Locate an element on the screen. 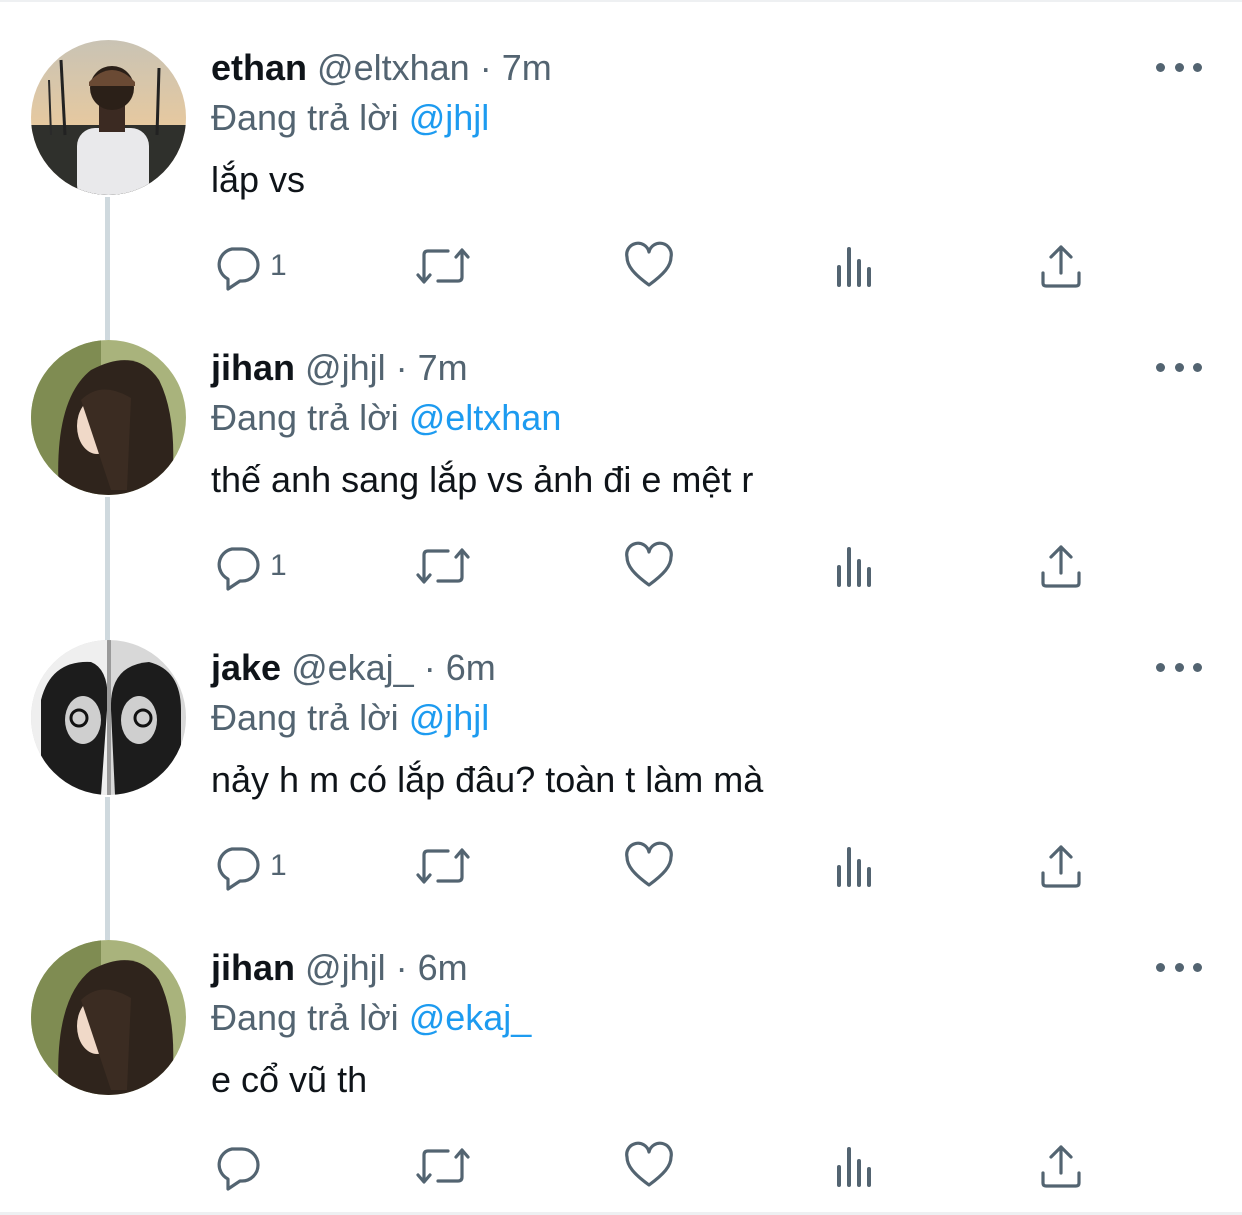 Image resolution: width=1242 pixels, height=1215 pixels. reply-button is located at coordinates (241, 1166).